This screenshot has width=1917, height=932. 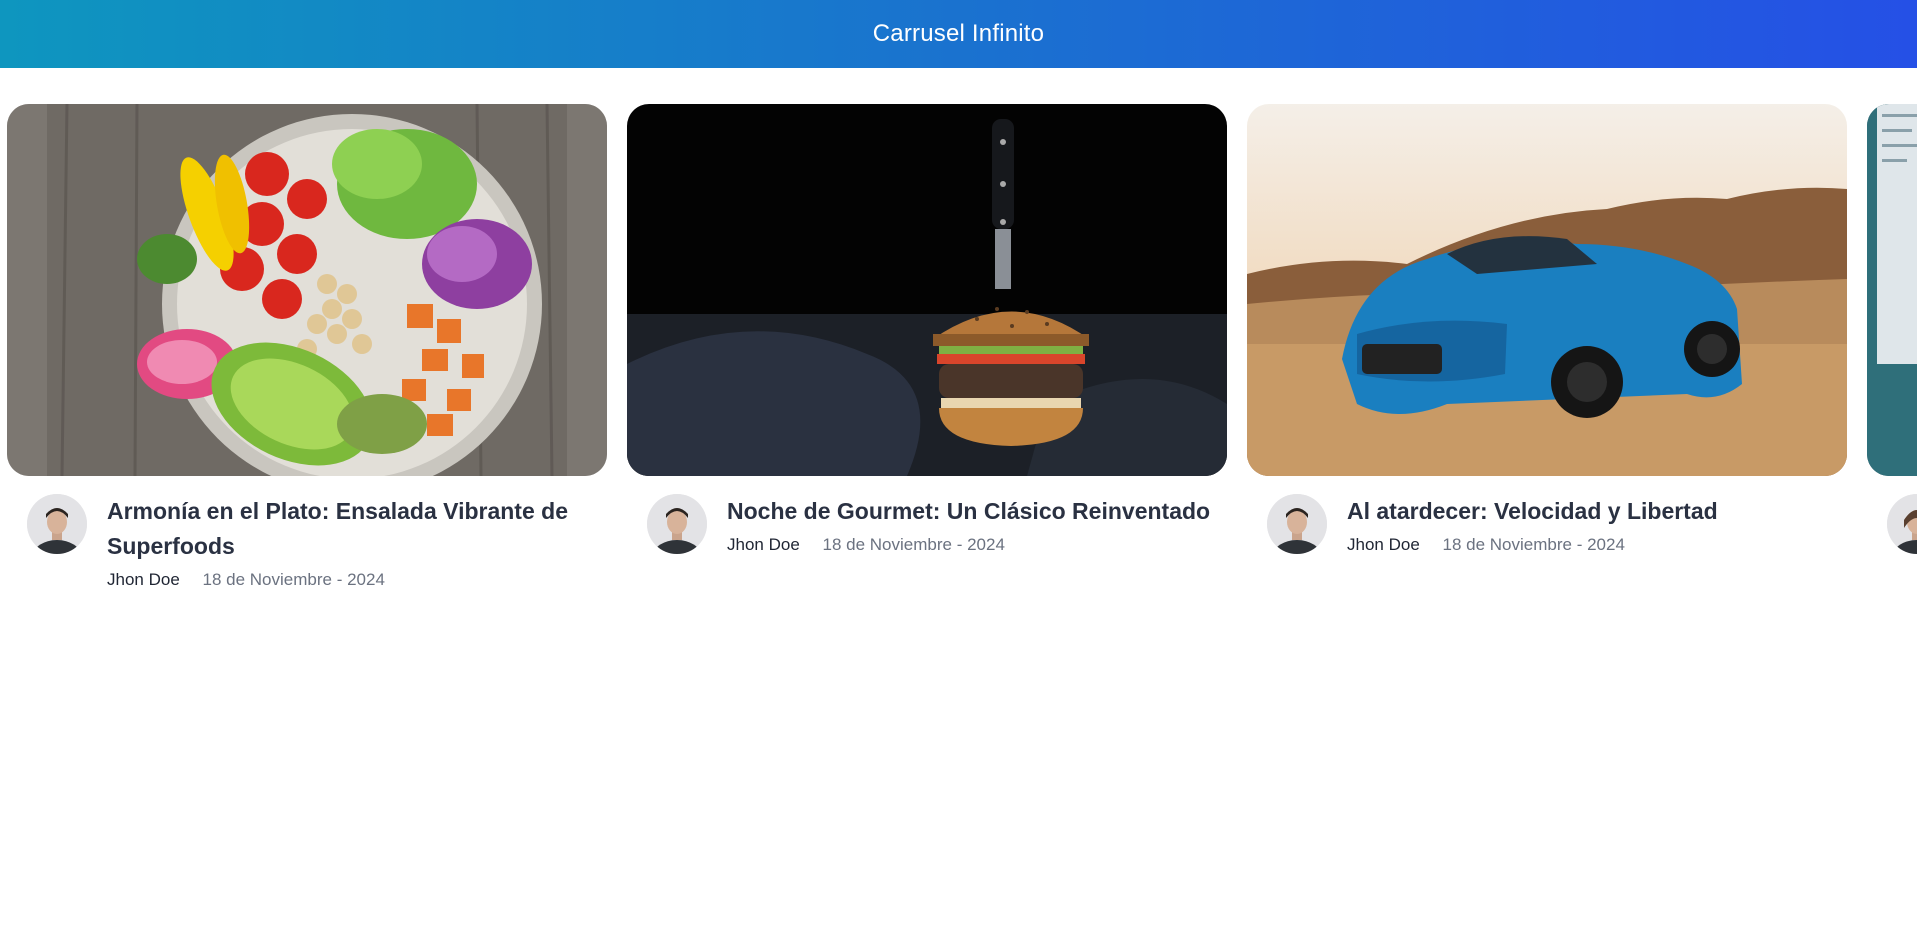 I want to click on card-image-laptop, so click(x=1892, y=290).